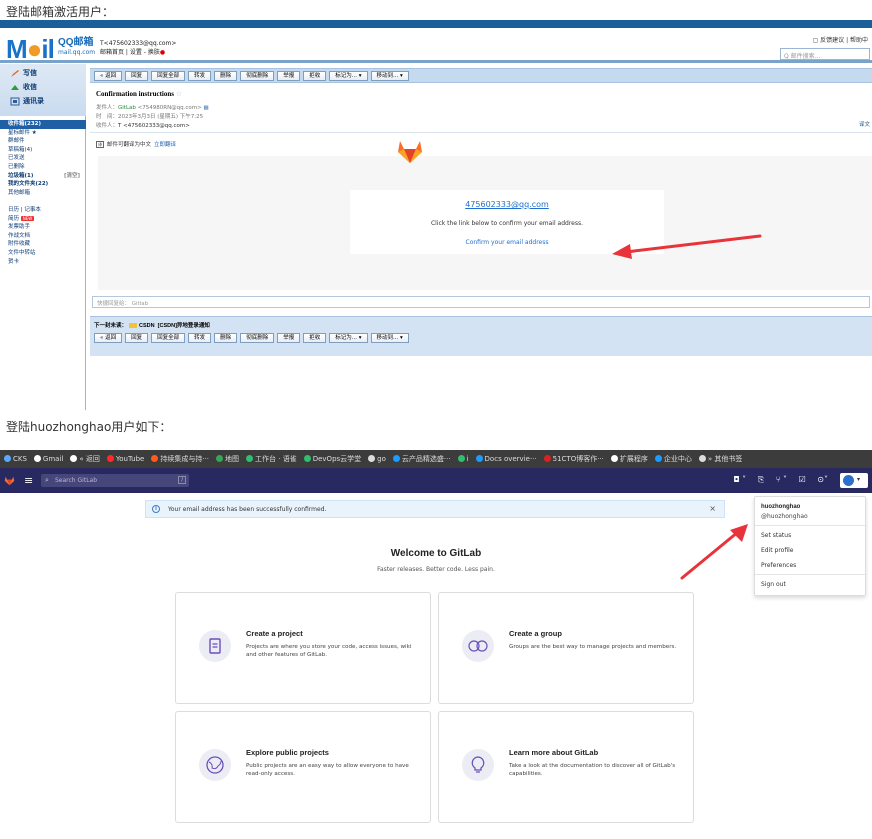 The image size is (872, 839). Describe the element at coordinates (271, 459) in the screenshot. I see `bookmark-item: 工作台 · 语雀` at that location.